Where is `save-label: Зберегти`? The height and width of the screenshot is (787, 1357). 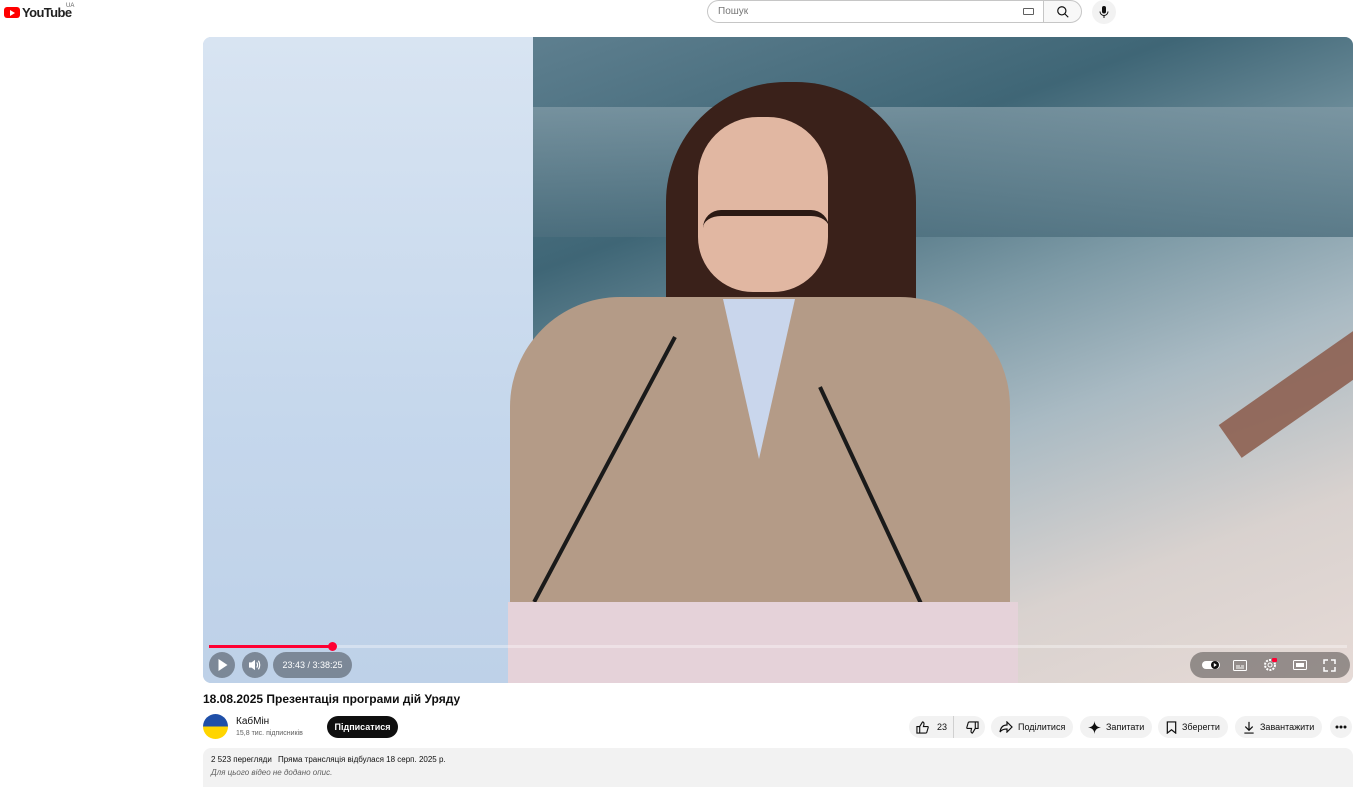
save-label: Зберегти is located at coordinates (1201, 727).